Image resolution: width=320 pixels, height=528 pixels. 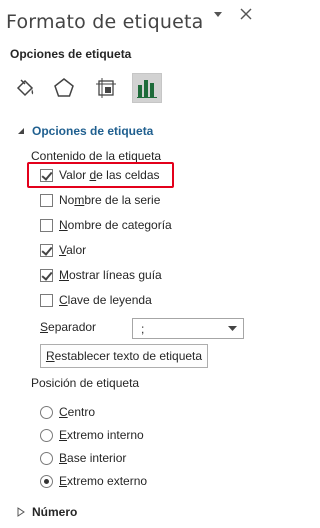 I want to click on radio-inside-end: Extremo interno, so click(x=92, y=435).